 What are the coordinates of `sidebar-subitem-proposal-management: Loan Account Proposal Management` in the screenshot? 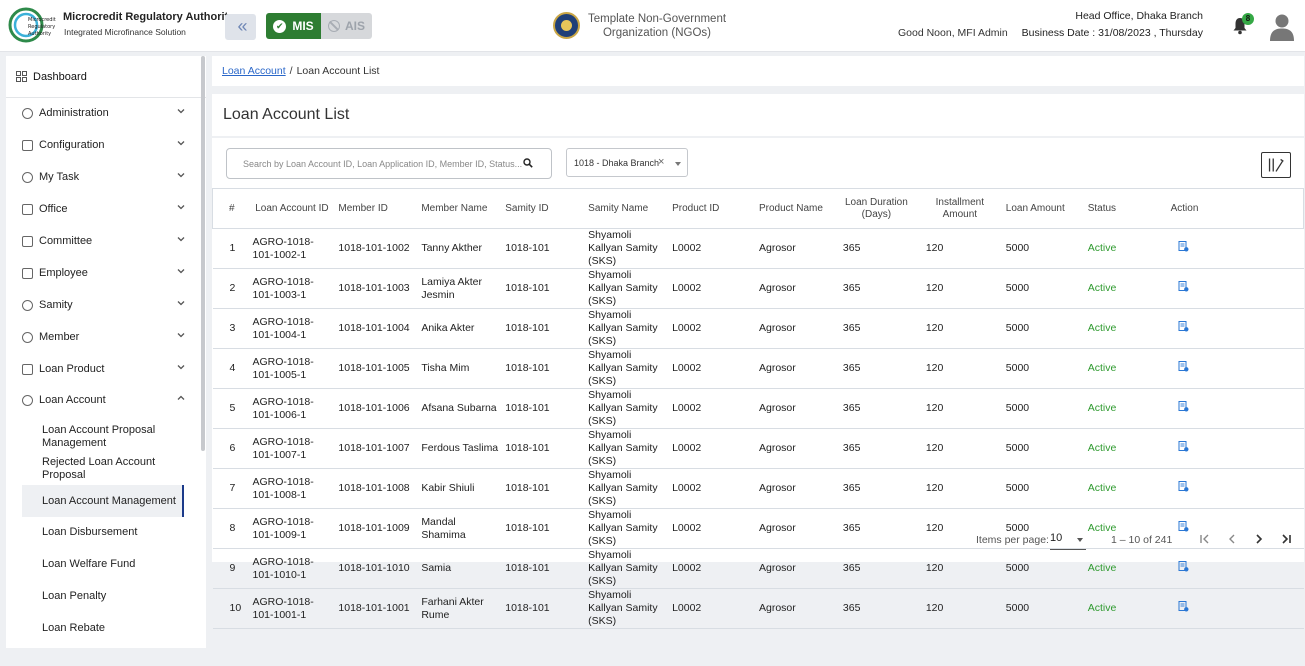 It's located at (103, 437).